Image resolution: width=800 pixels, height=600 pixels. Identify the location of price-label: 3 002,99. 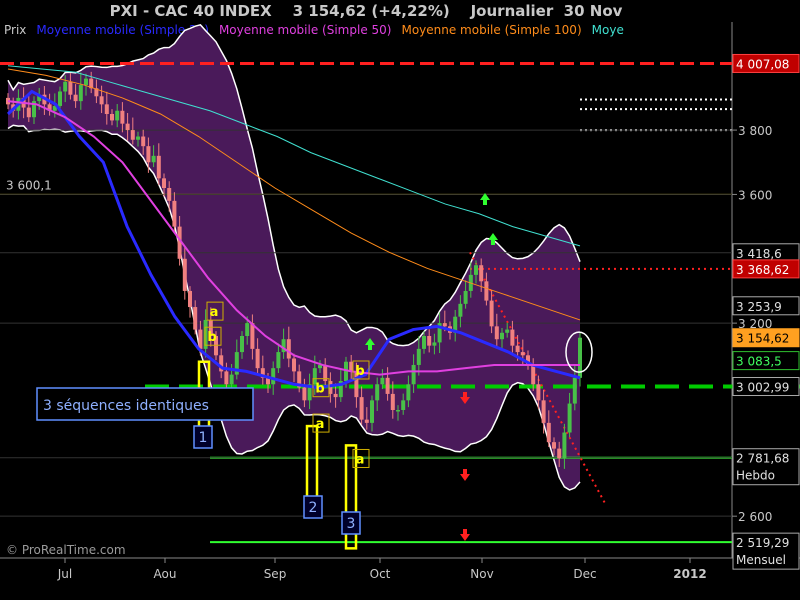
(762, 388).